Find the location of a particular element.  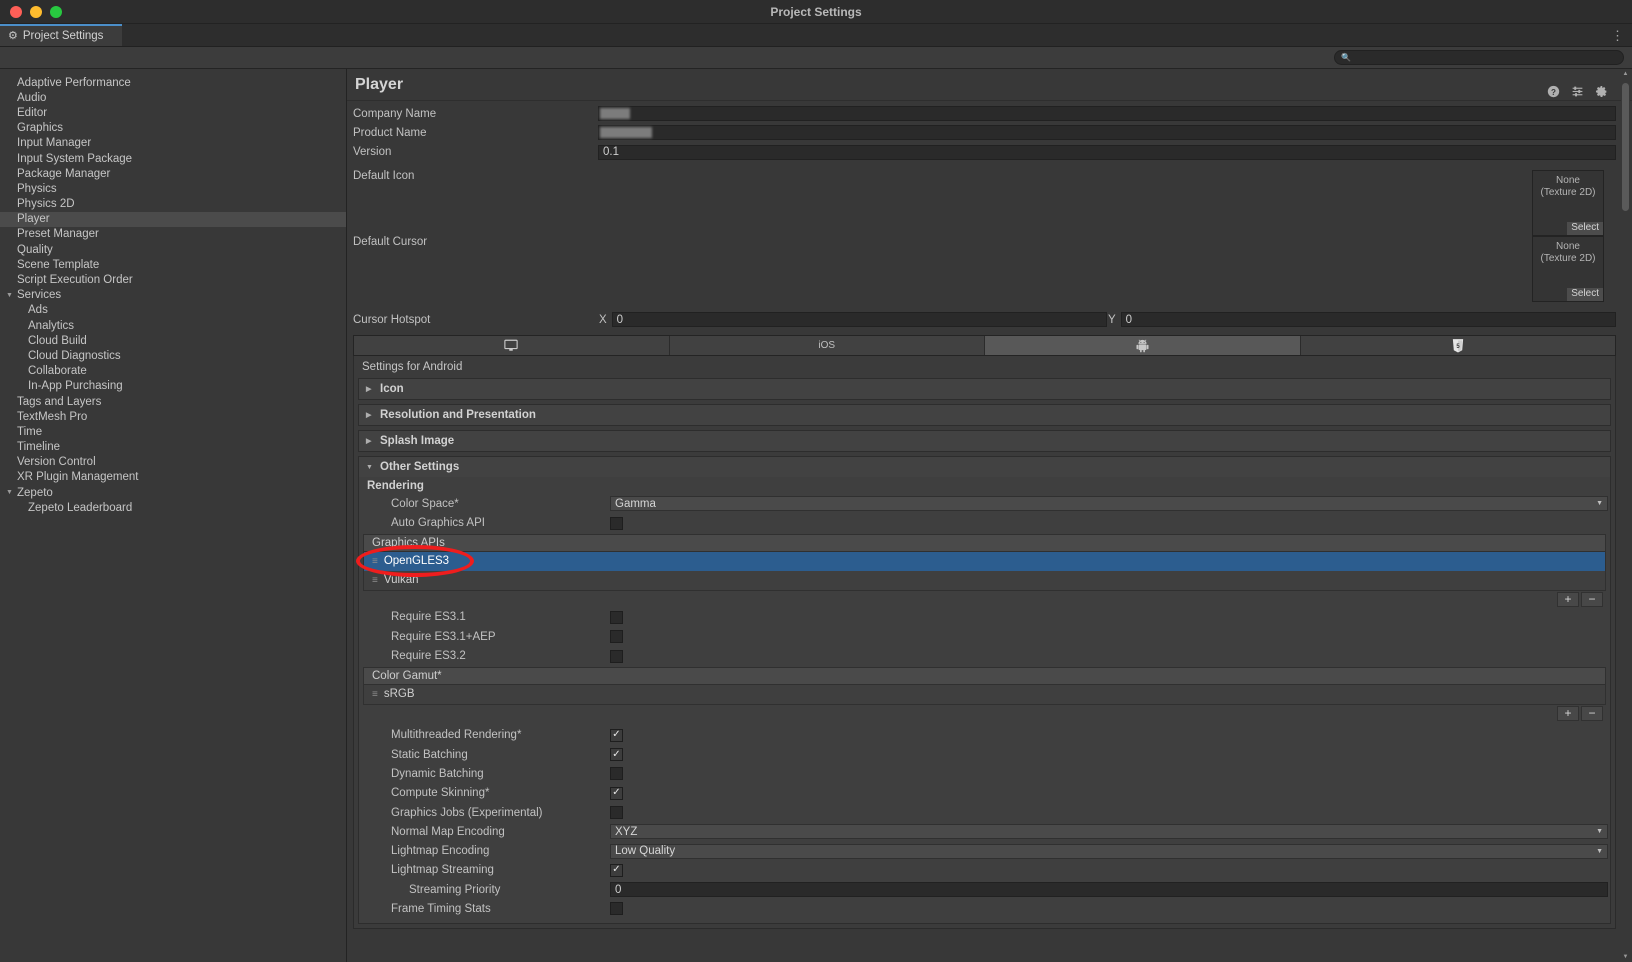

list-item: ≡ OpenGLES3 is located at coordinates (984, 561).